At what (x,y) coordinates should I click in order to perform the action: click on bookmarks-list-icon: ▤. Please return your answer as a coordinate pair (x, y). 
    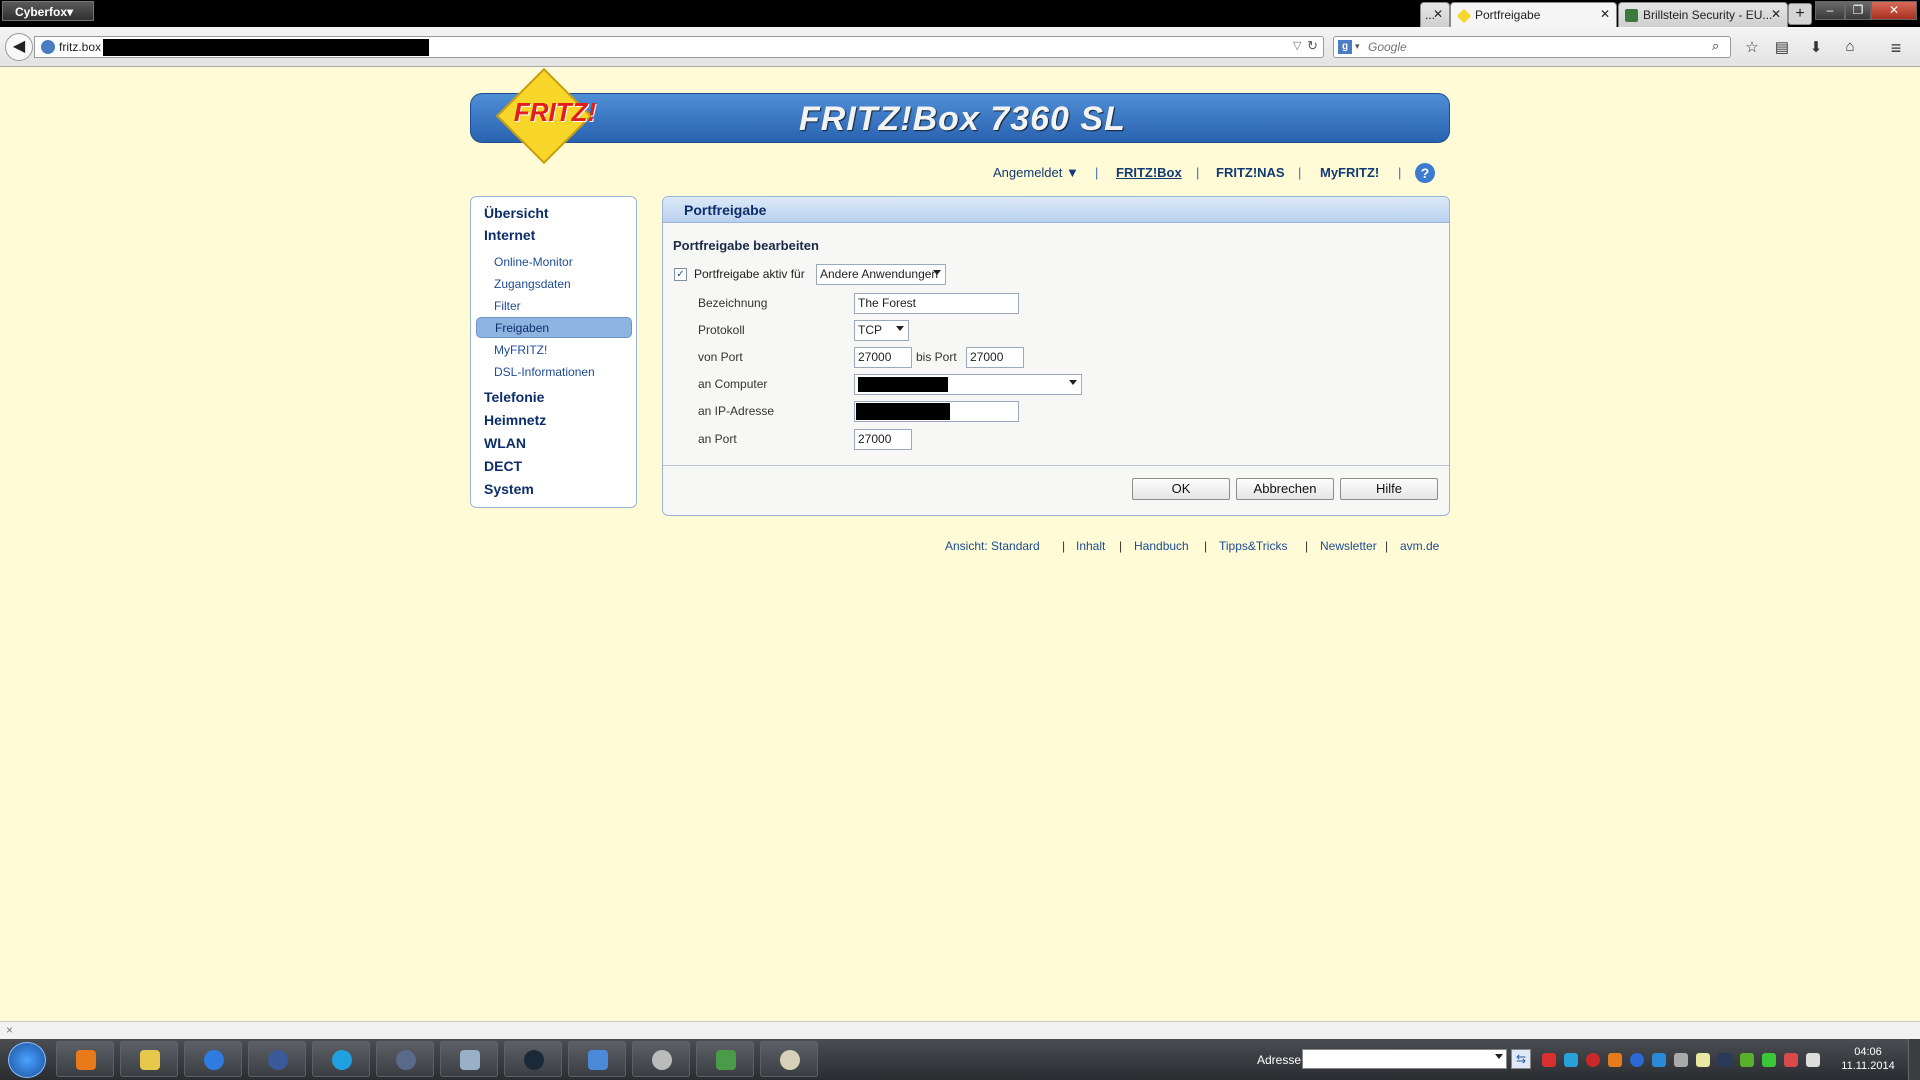
    Looking at the image, I should click on (1782, 48).